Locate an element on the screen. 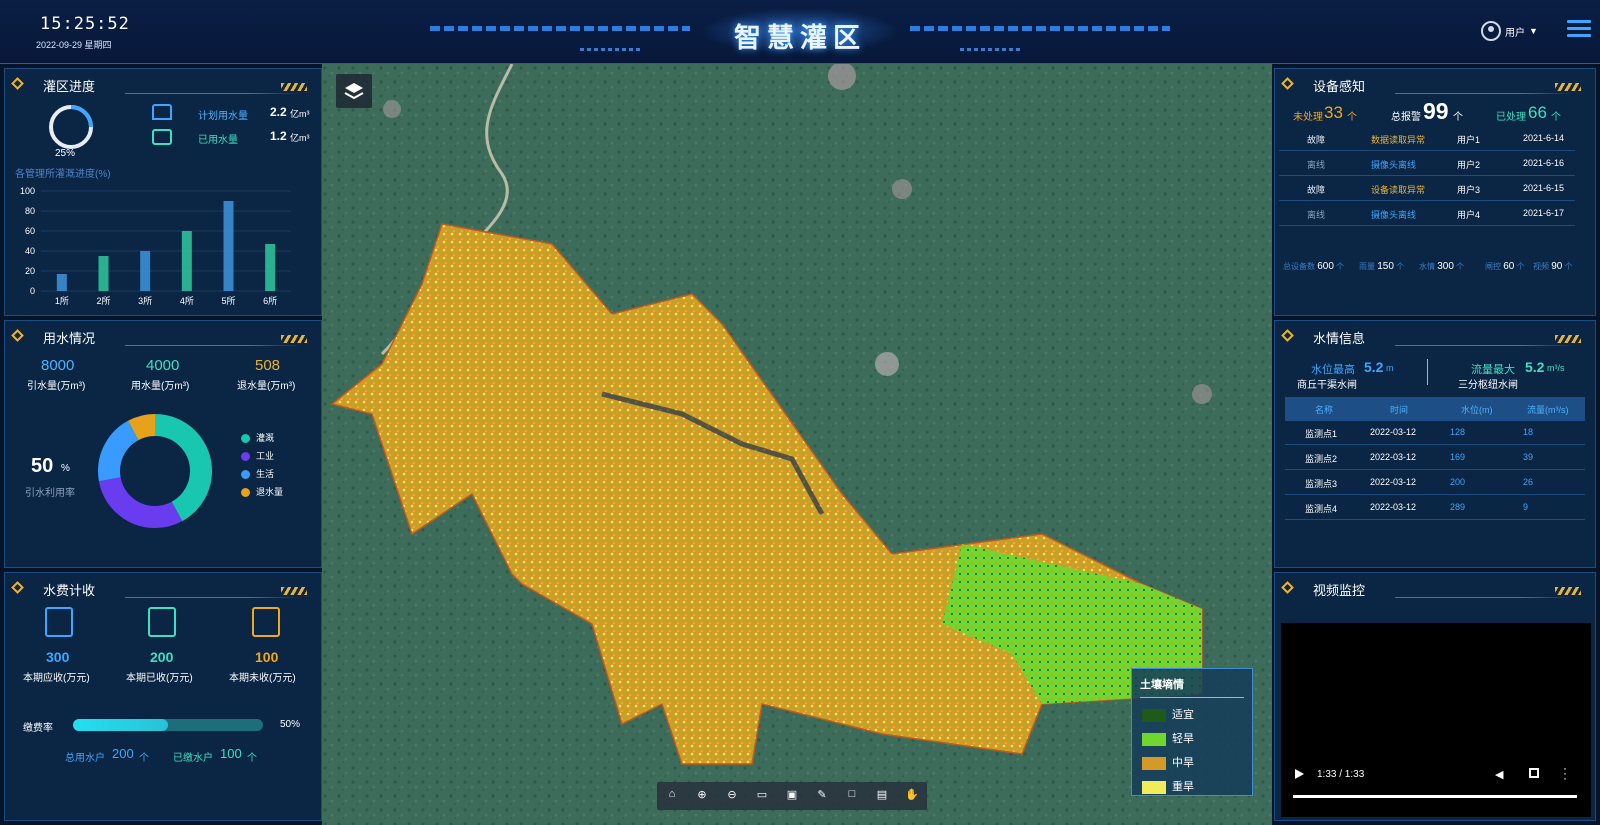  device-summary-item: 水情 300 个 is located at coordinates (1442, 266).